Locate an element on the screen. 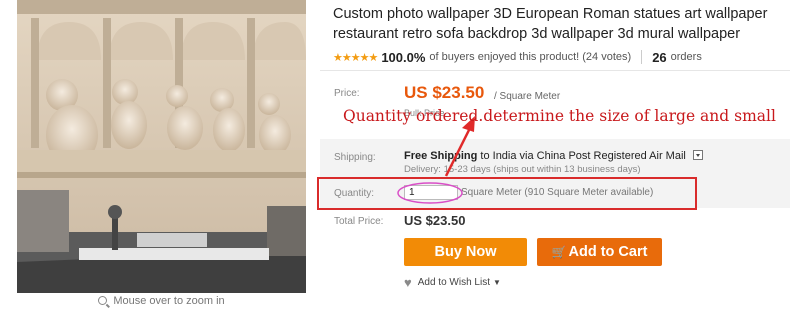 This screenshot has height=309, width=800. annotation-arrow-line is located at coordinates (458, 152).